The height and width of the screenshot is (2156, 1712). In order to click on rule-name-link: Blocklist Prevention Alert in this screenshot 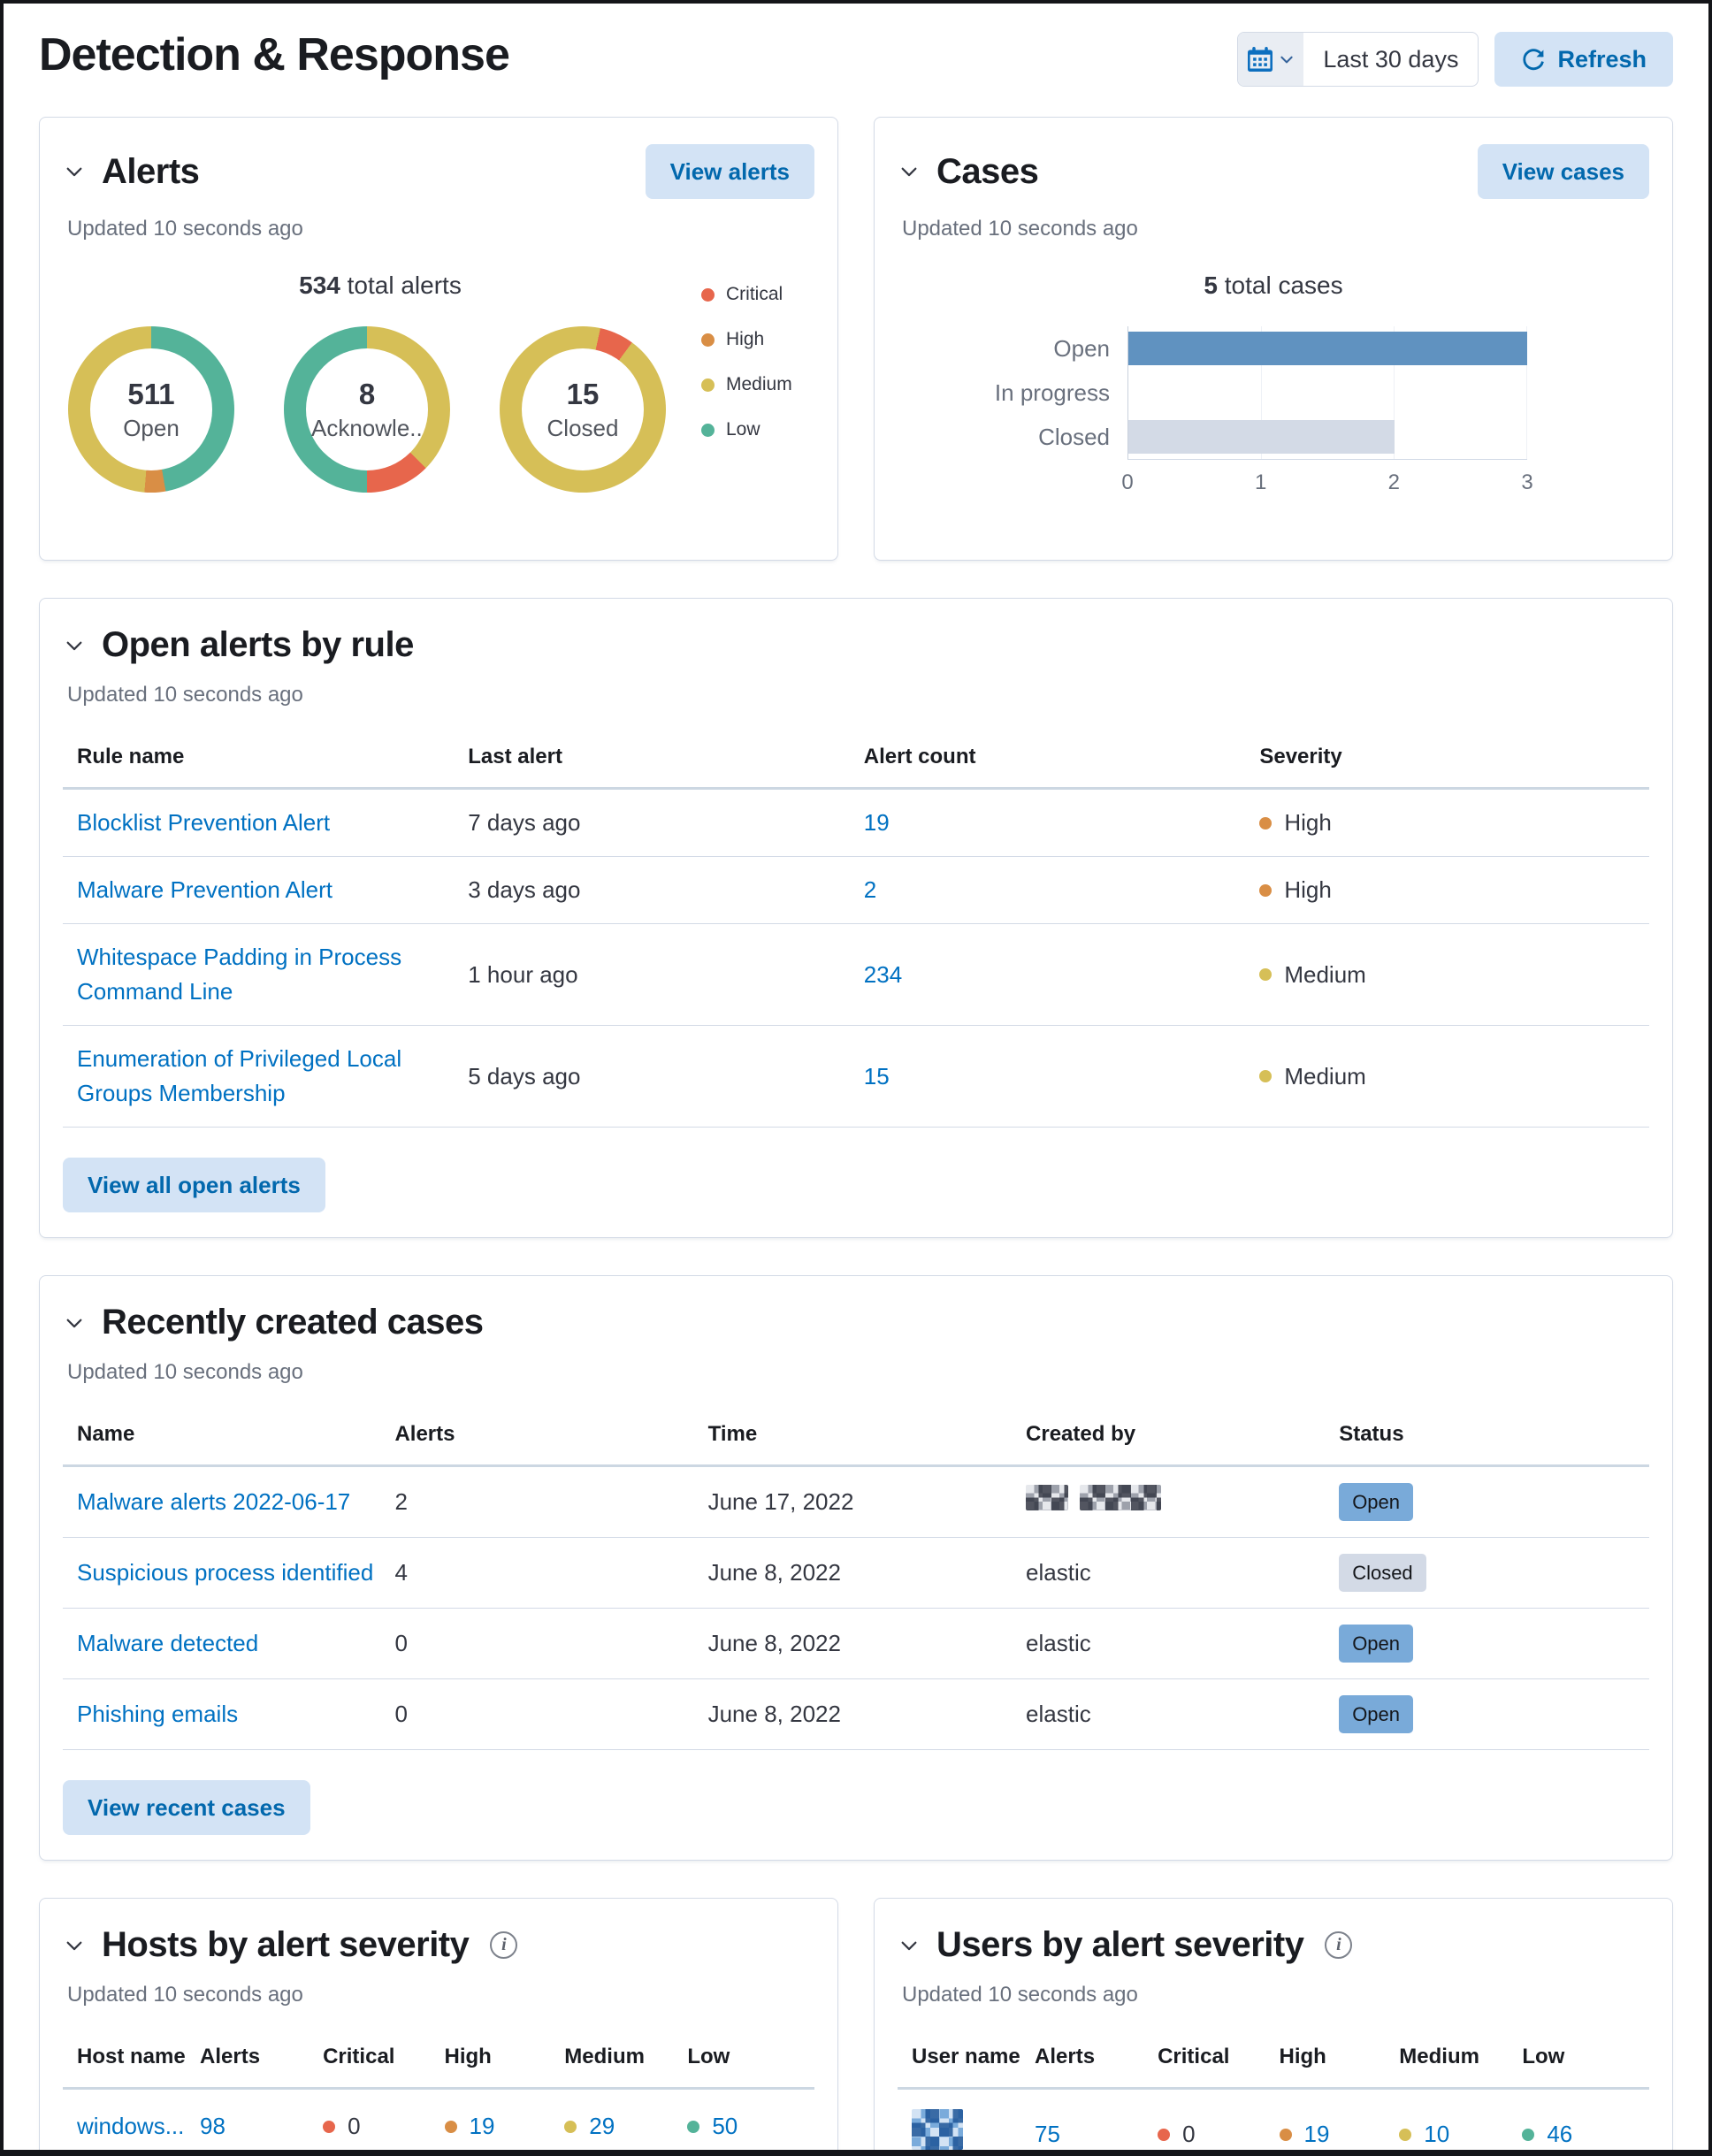, I will do `click(204, 823)`.